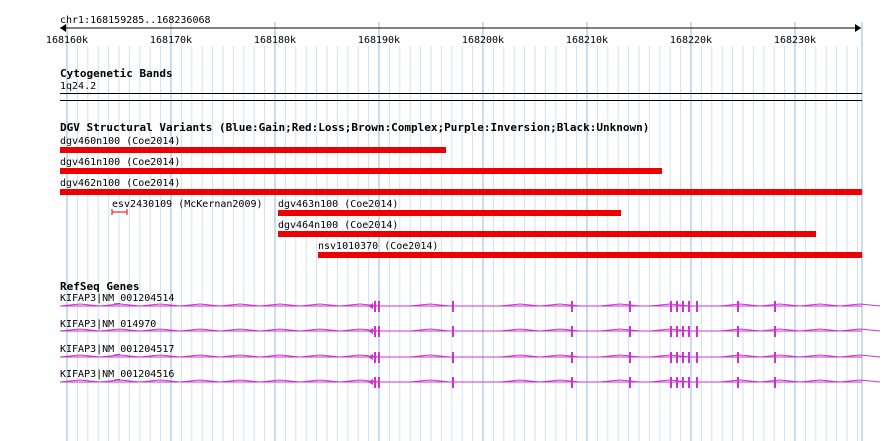  What do you see at coordinates (379, 40) in the screenshot?
I see `ruler-tick-label: 168190k` at bounding box center [379, 40].